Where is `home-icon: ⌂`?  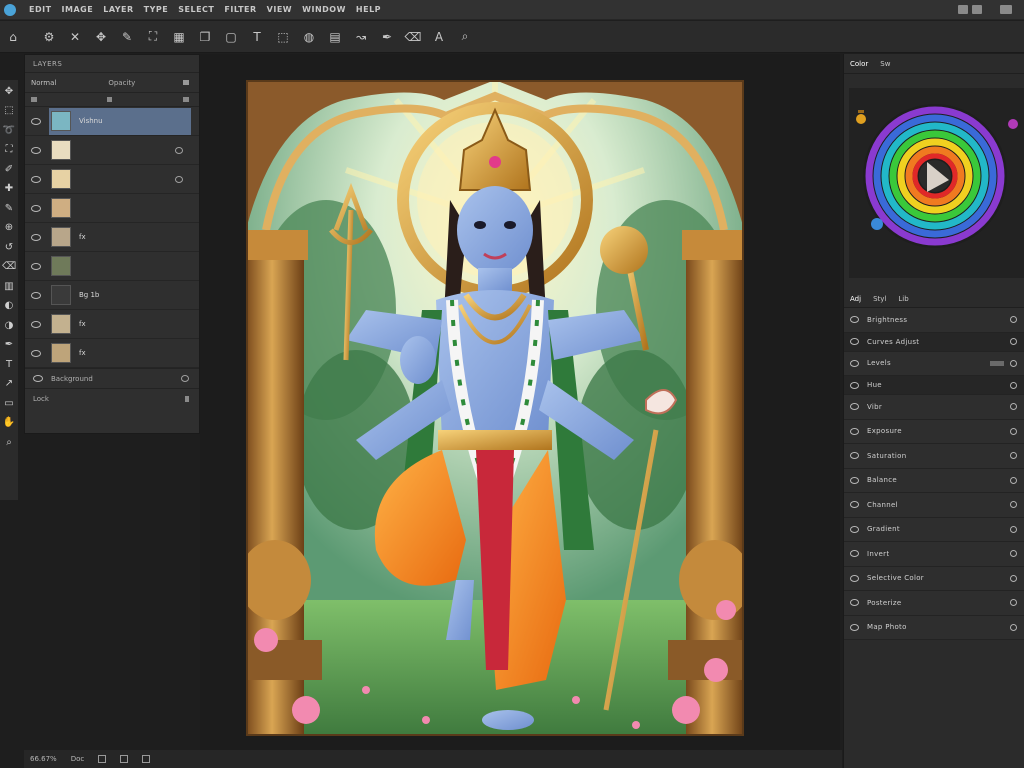 home-icon: ⌂ is located at coordinates (13, 37).